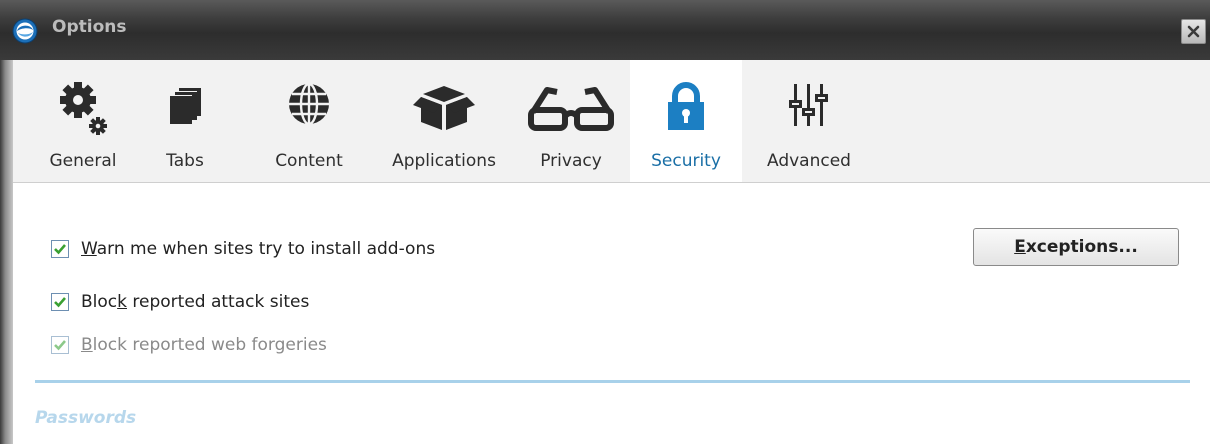 The image size is (1210, 444). Describe the element at coordinates (809, 161) in the screenshot. I see `tab-label: Advanced` at that location.